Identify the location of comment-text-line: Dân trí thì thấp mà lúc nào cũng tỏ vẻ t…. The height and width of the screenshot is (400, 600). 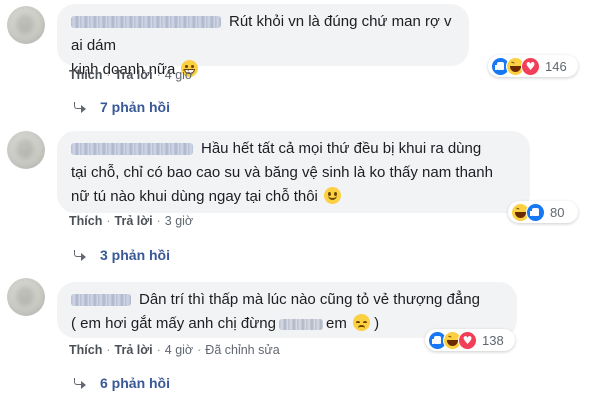
(309, 299).